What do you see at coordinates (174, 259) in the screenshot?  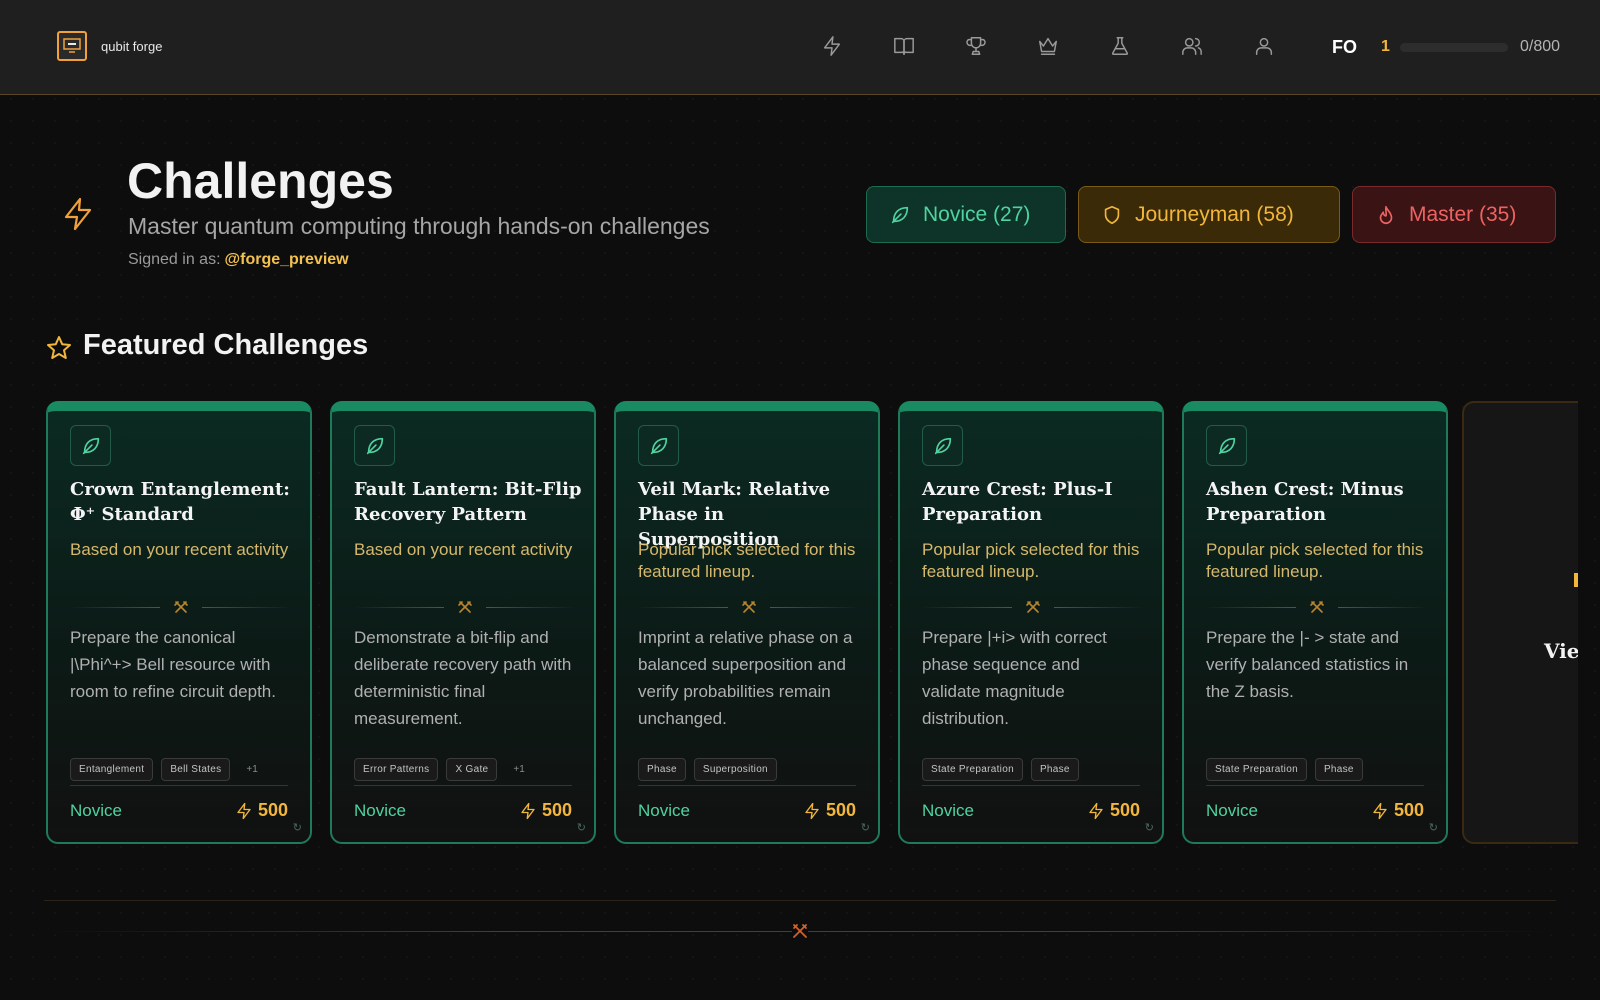 I see `signed-in-label: Signed in as:` at bounding box center [174, 259].